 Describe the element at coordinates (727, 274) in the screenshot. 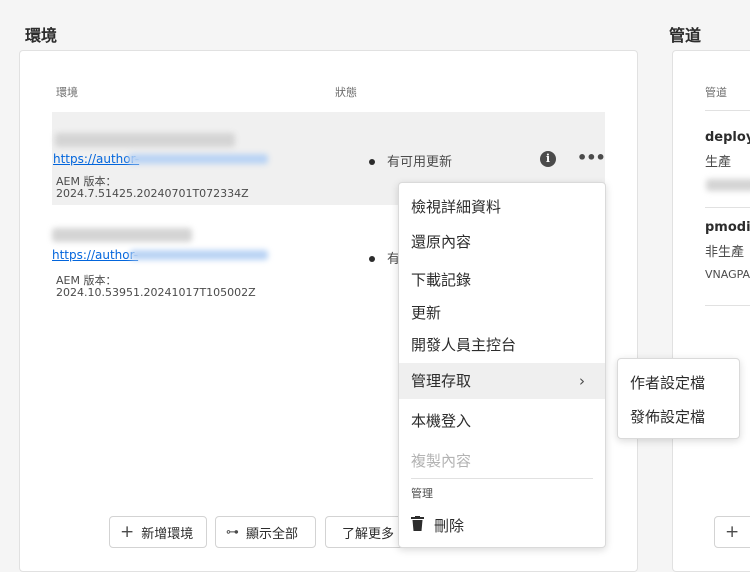

I see `pipeline-extra: VNAGPA` at that location.